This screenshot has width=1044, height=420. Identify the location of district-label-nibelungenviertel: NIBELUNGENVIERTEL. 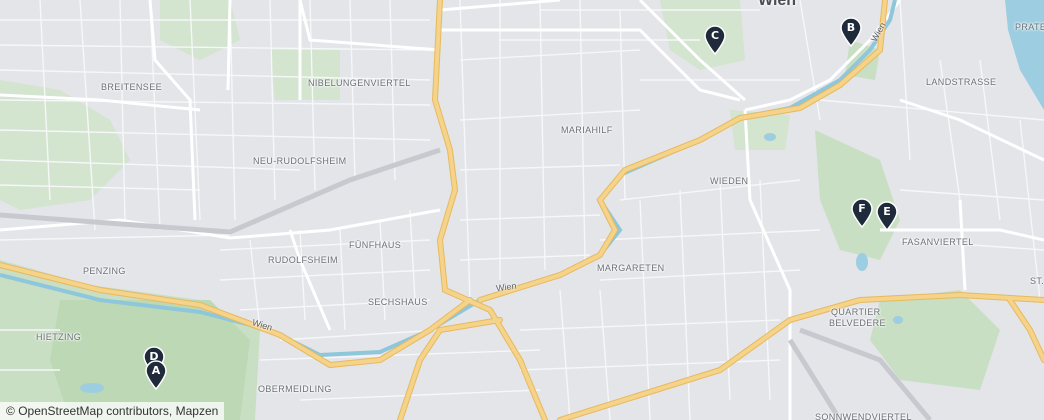
(359, 83).